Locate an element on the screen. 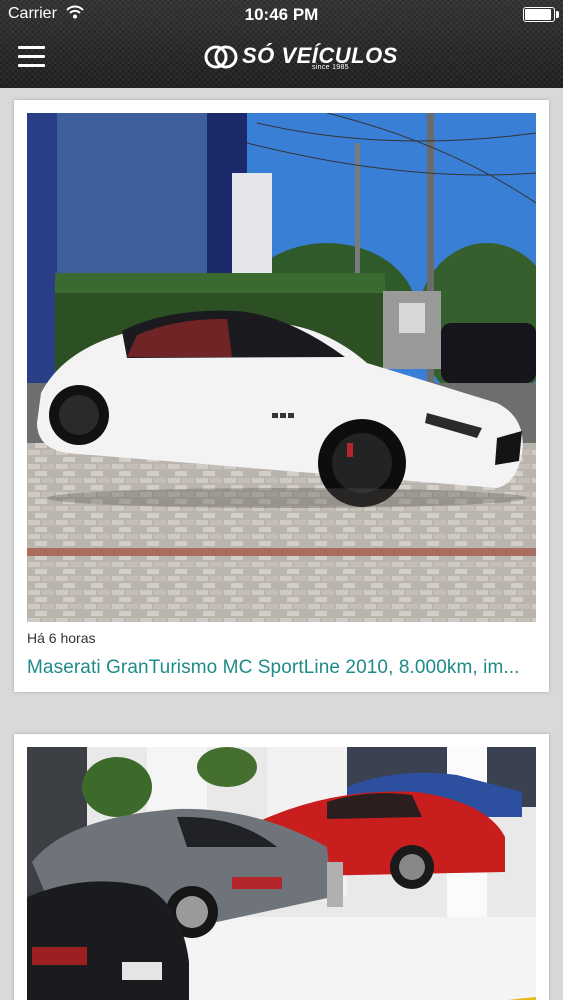 This screenshot has height=1000, width=563. battery-level is located at coordinates (538, 14).